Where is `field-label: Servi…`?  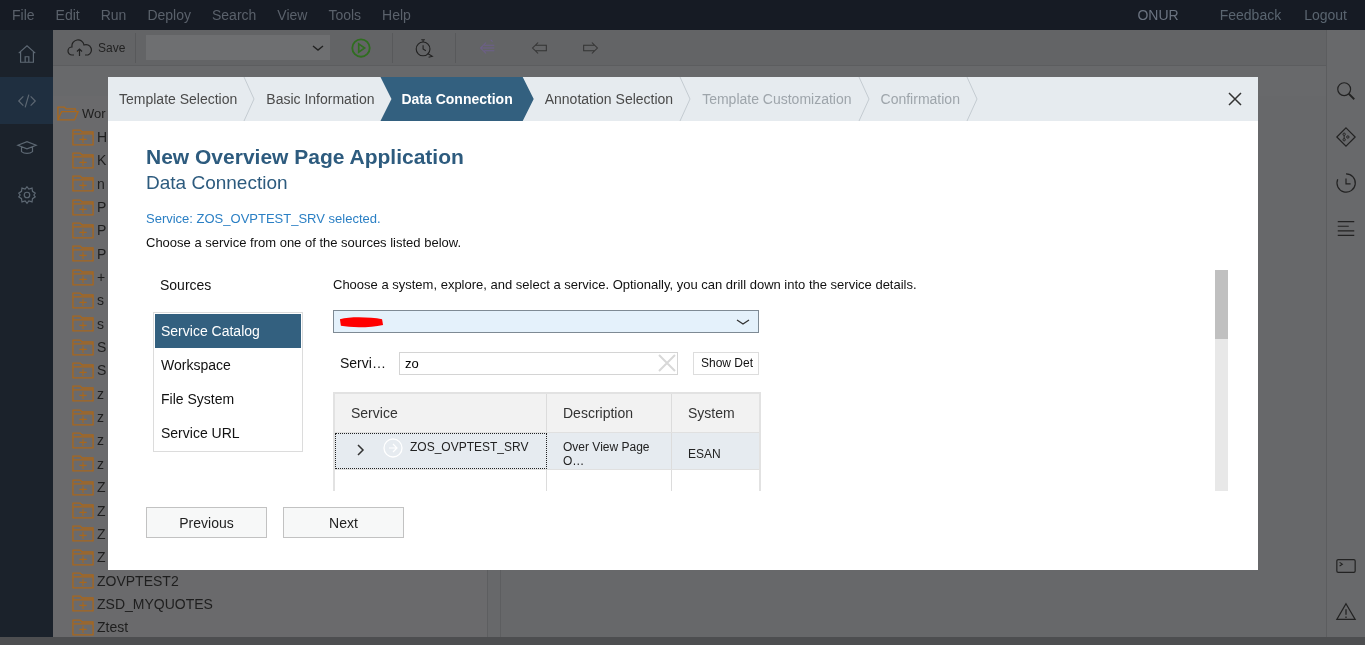
field-label: Servi… is located at coordinates (363, 363).